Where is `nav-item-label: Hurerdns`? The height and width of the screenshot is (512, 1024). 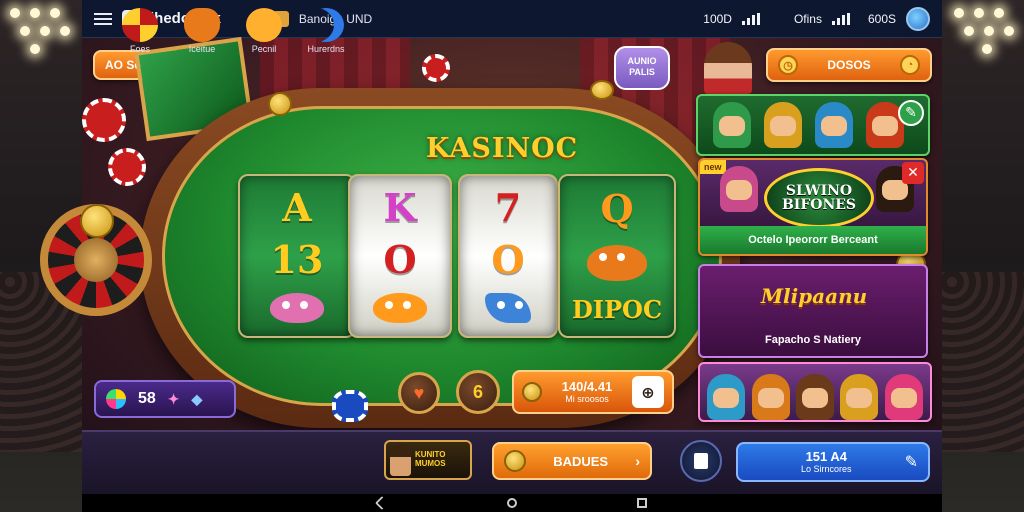 nav-item-label: Hurerdns is located at coordinates (326, 49).